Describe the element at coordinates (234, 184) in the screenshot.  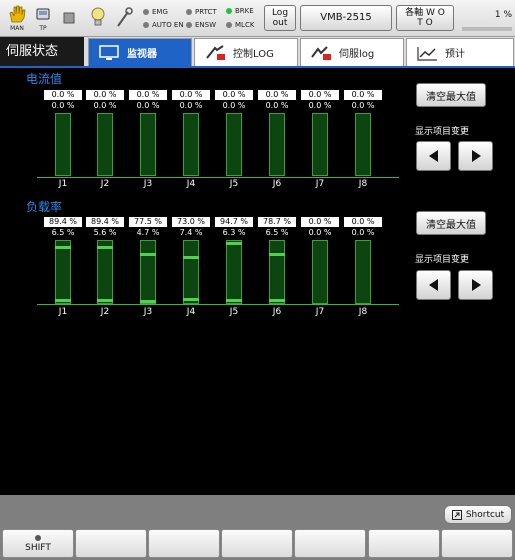
I see `current-joint-label: J5` at that location.